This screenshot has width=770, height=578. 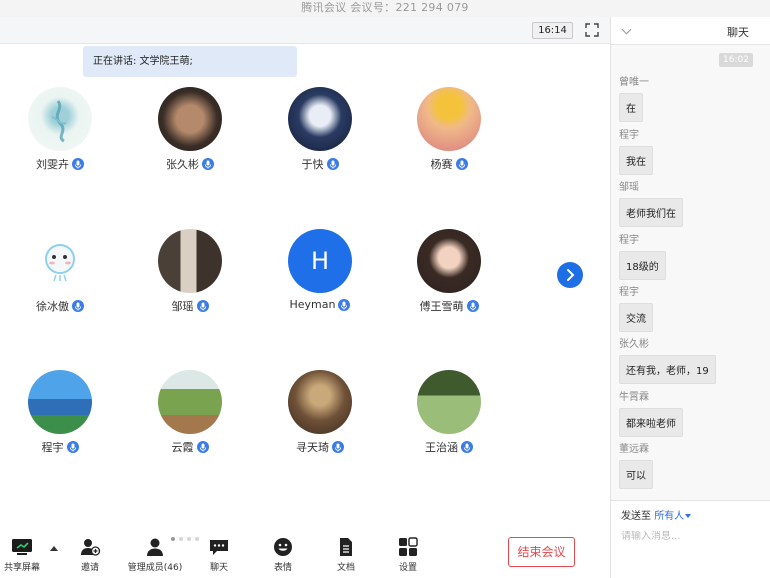 What do you see at coordinates (407, 568) in the screenshot?
I see `settings-label: 设置` at bounding box center [407, 568].